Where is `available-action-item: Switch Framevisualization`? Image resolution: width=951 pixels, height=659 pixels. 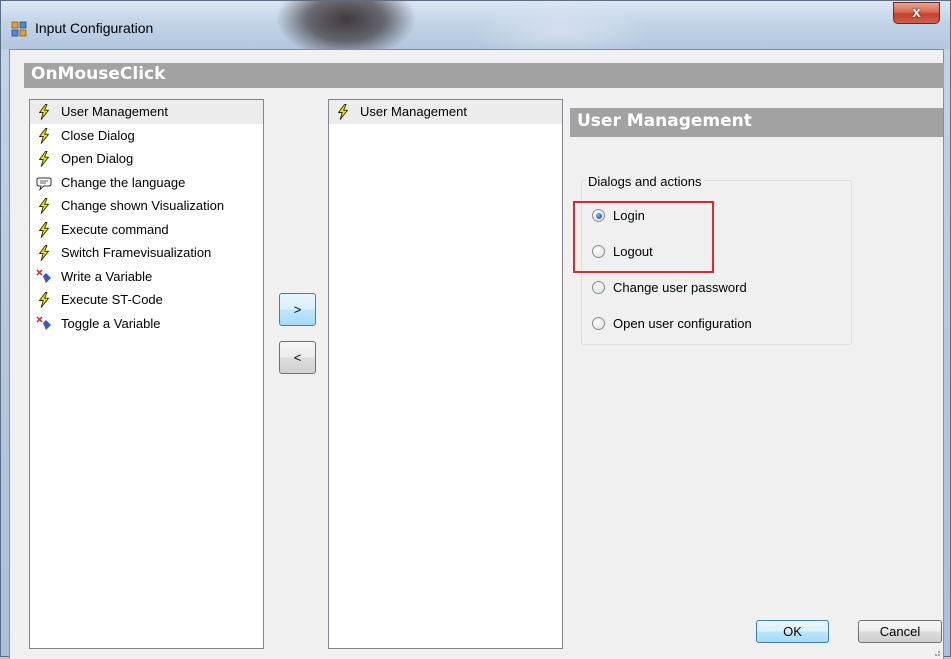
available-action-item: Switch Framevisualization is located at coordinates (146, 253).